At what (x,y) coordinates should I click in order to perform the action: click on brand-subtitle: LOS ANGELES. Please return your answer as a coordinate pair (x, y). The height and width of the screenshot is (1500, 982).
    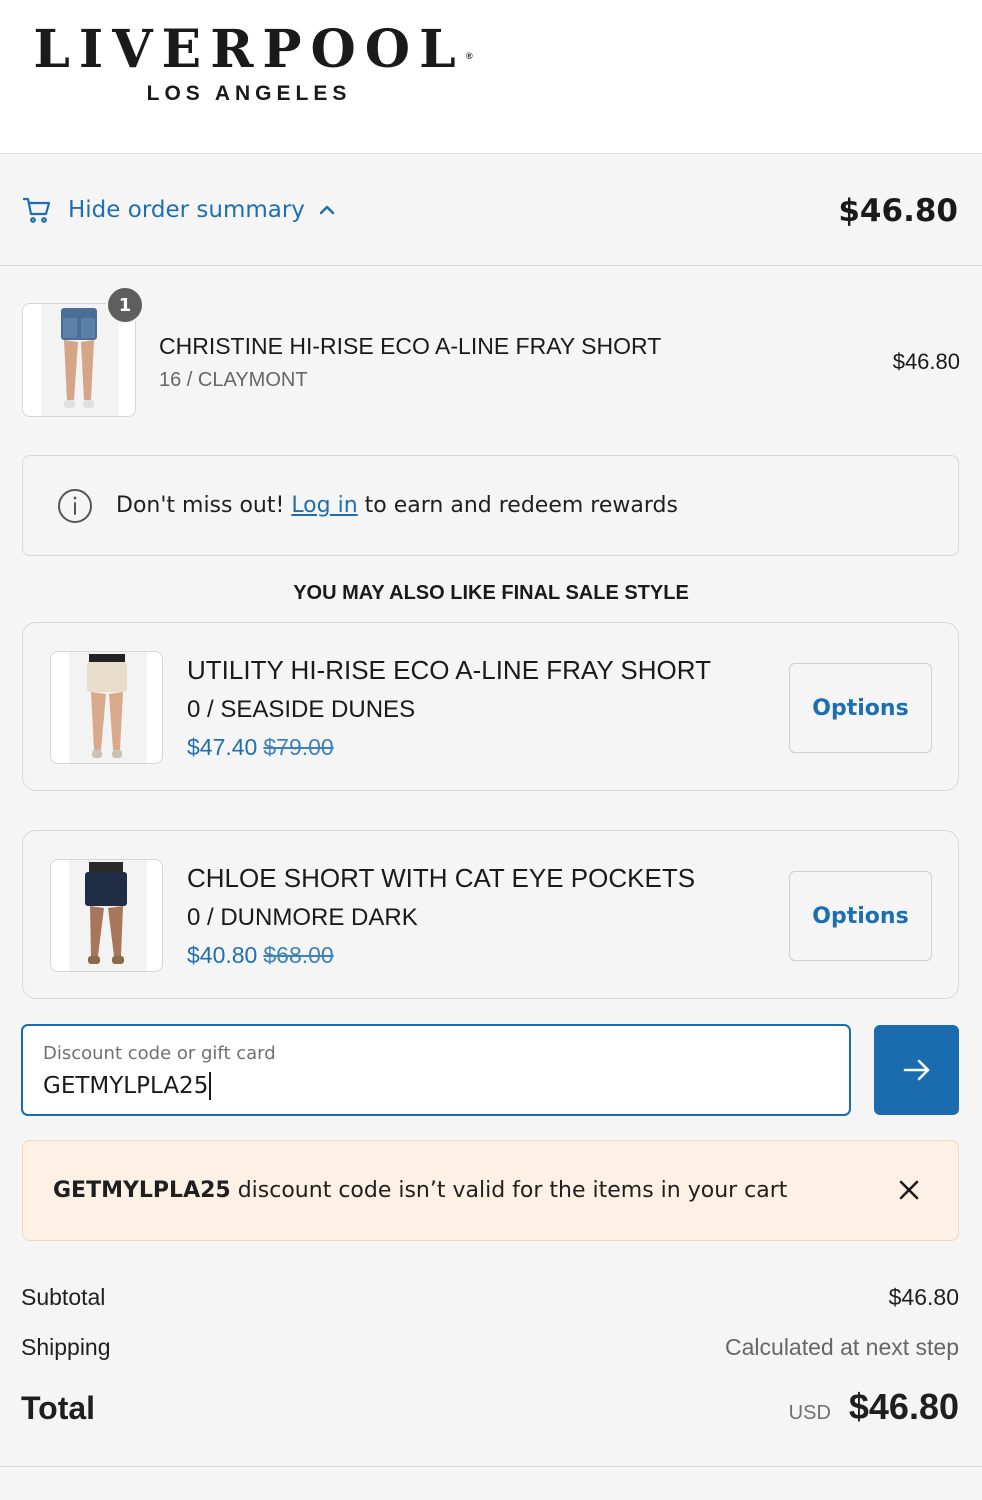
    Looking at the image, I should click on (249, 93).